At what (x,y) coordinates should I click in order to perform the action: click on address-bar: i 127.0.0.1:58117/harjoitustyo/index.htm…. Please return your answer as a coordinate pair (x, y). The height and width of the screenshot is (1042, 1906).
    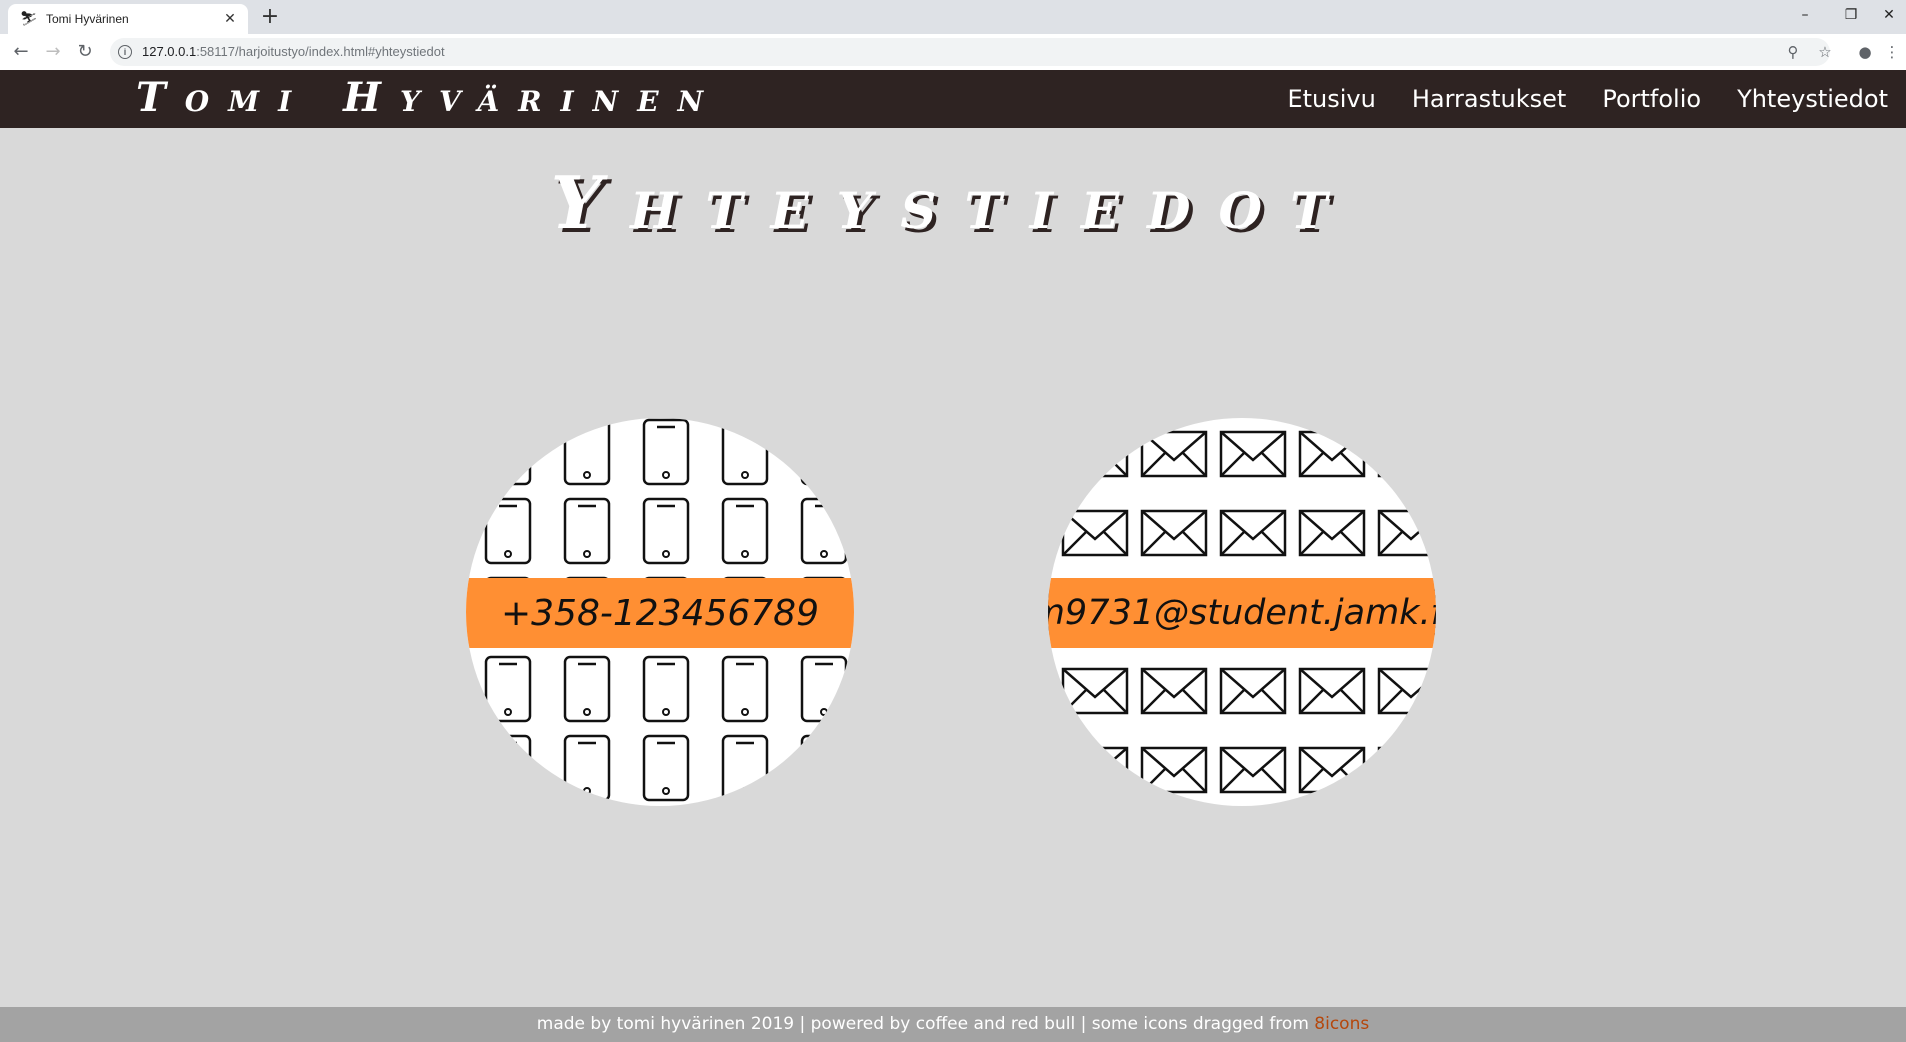
    Looking at the image, I should click on (970, 52).